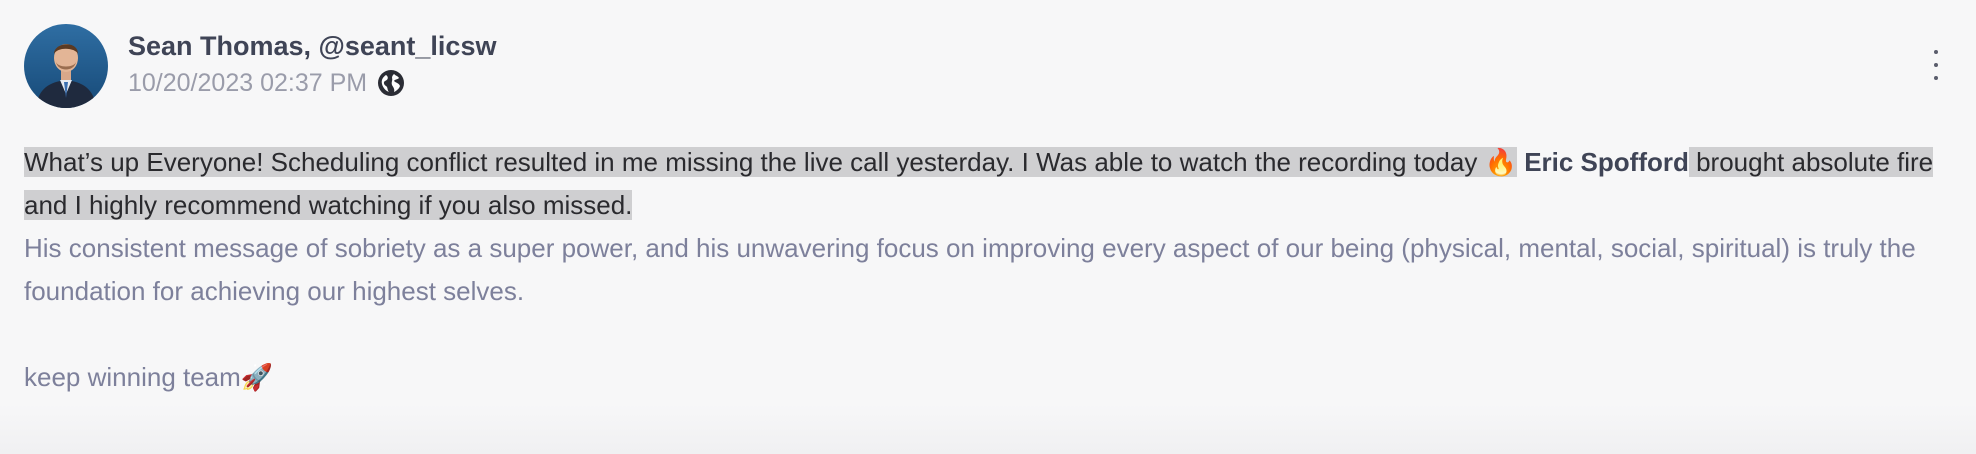 The width and height of the screenshot is (1976, 454). Describe the element at coordinates (1606, 162) in the screenshot. I see `user-mention: Eric Spofford` at that location.